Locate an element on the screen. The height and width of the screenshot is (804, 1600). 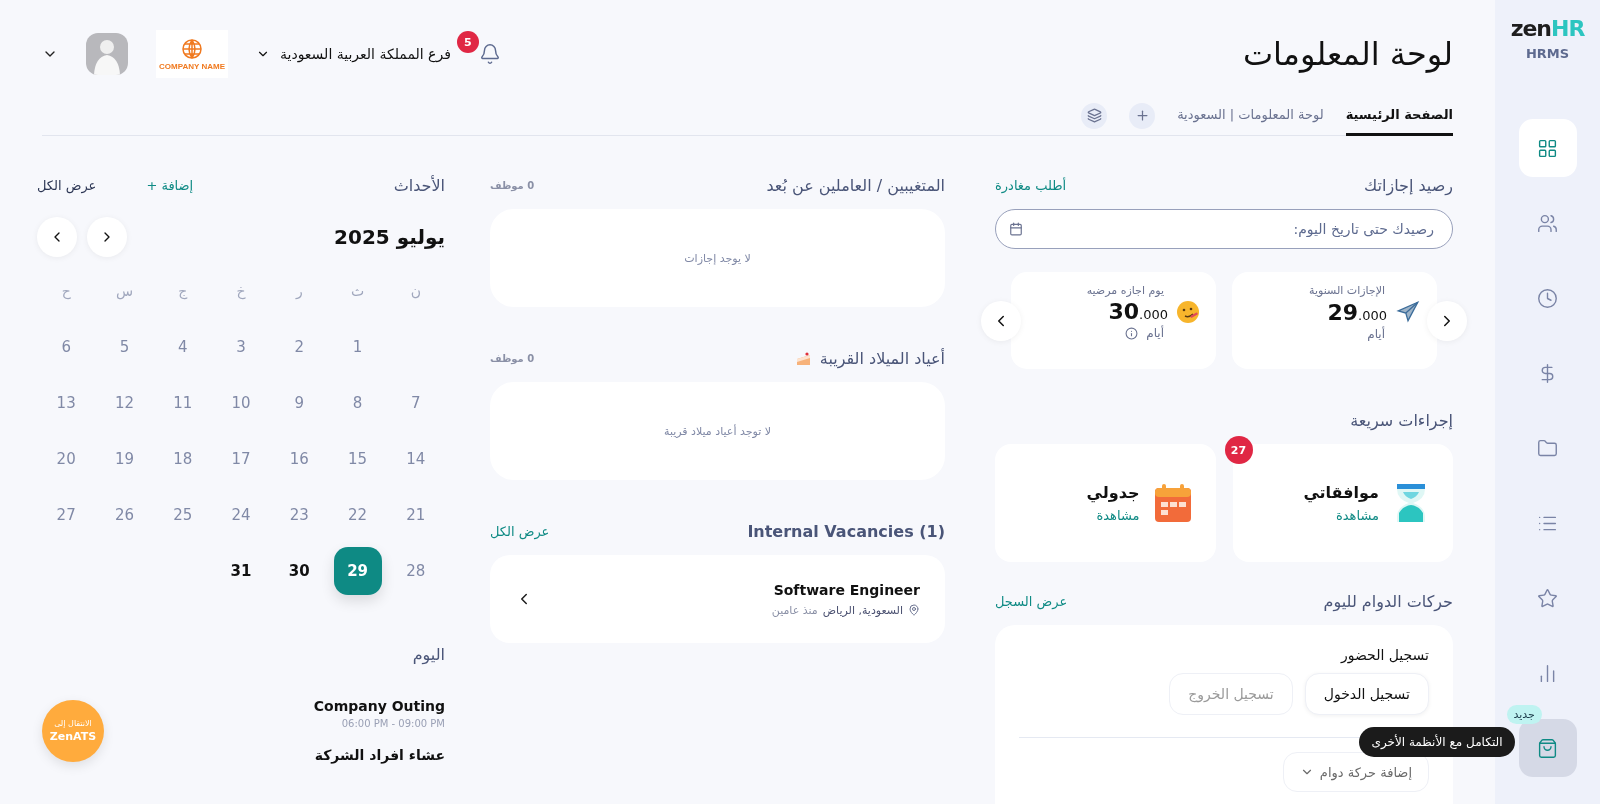
weekday-label: س is located at coordinates (124, 292).